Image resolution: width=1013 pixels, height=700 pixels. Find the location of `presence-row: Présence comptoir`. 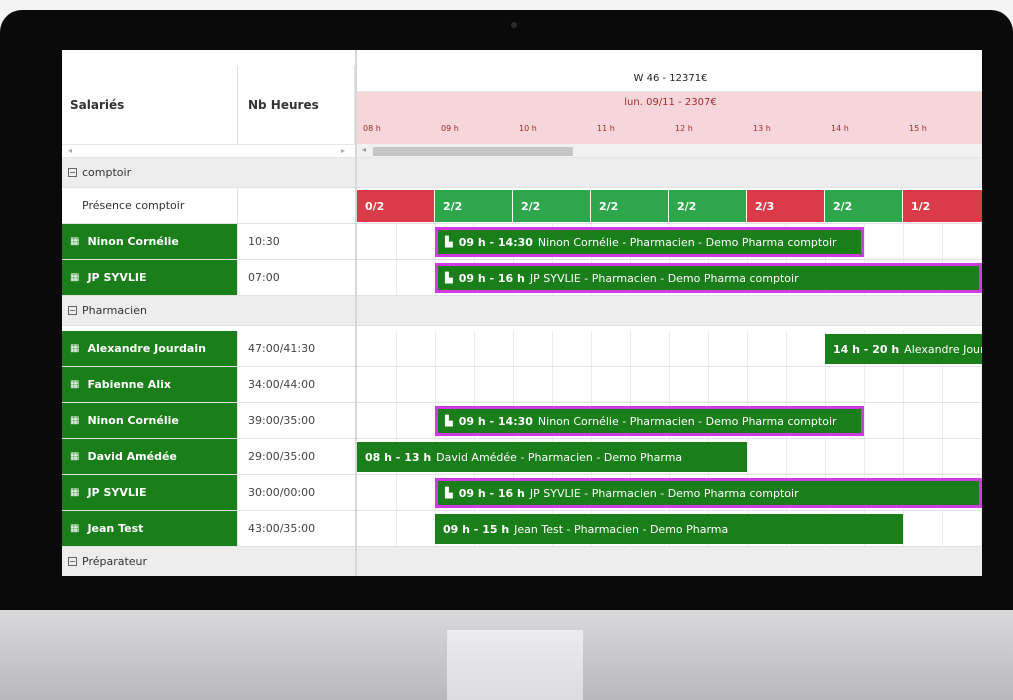

presence-row: Présence comptoir is located at coordinates (208, 206).